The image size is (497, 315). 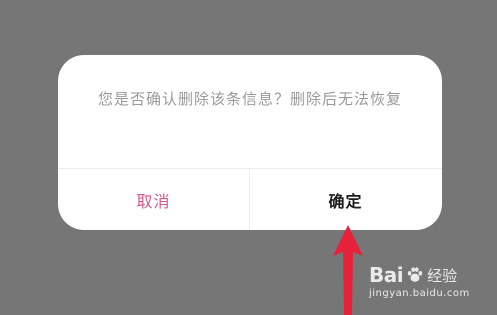 What do you see at coordinates (386, 275) in the screenshot?
I see `watermark-brand: Bai` at bounding box center [386, 275].